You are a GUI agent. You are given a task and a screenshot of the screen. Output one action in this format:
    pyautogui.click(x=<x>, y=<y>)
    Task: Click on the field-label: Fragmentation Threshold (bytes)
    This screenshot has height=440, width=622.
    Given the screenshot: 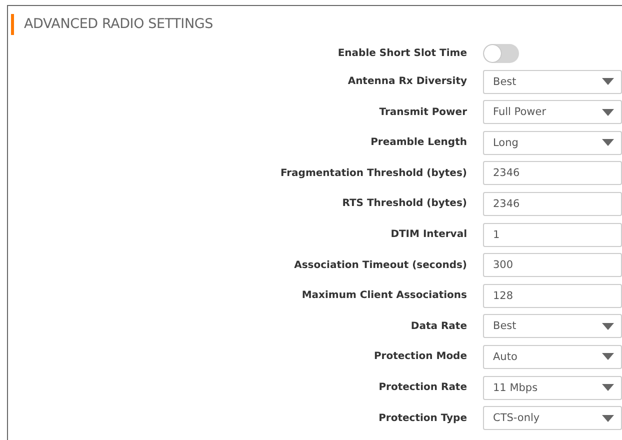 What is the action you would take?
    pyautogui.click(x=373, y=173)
    